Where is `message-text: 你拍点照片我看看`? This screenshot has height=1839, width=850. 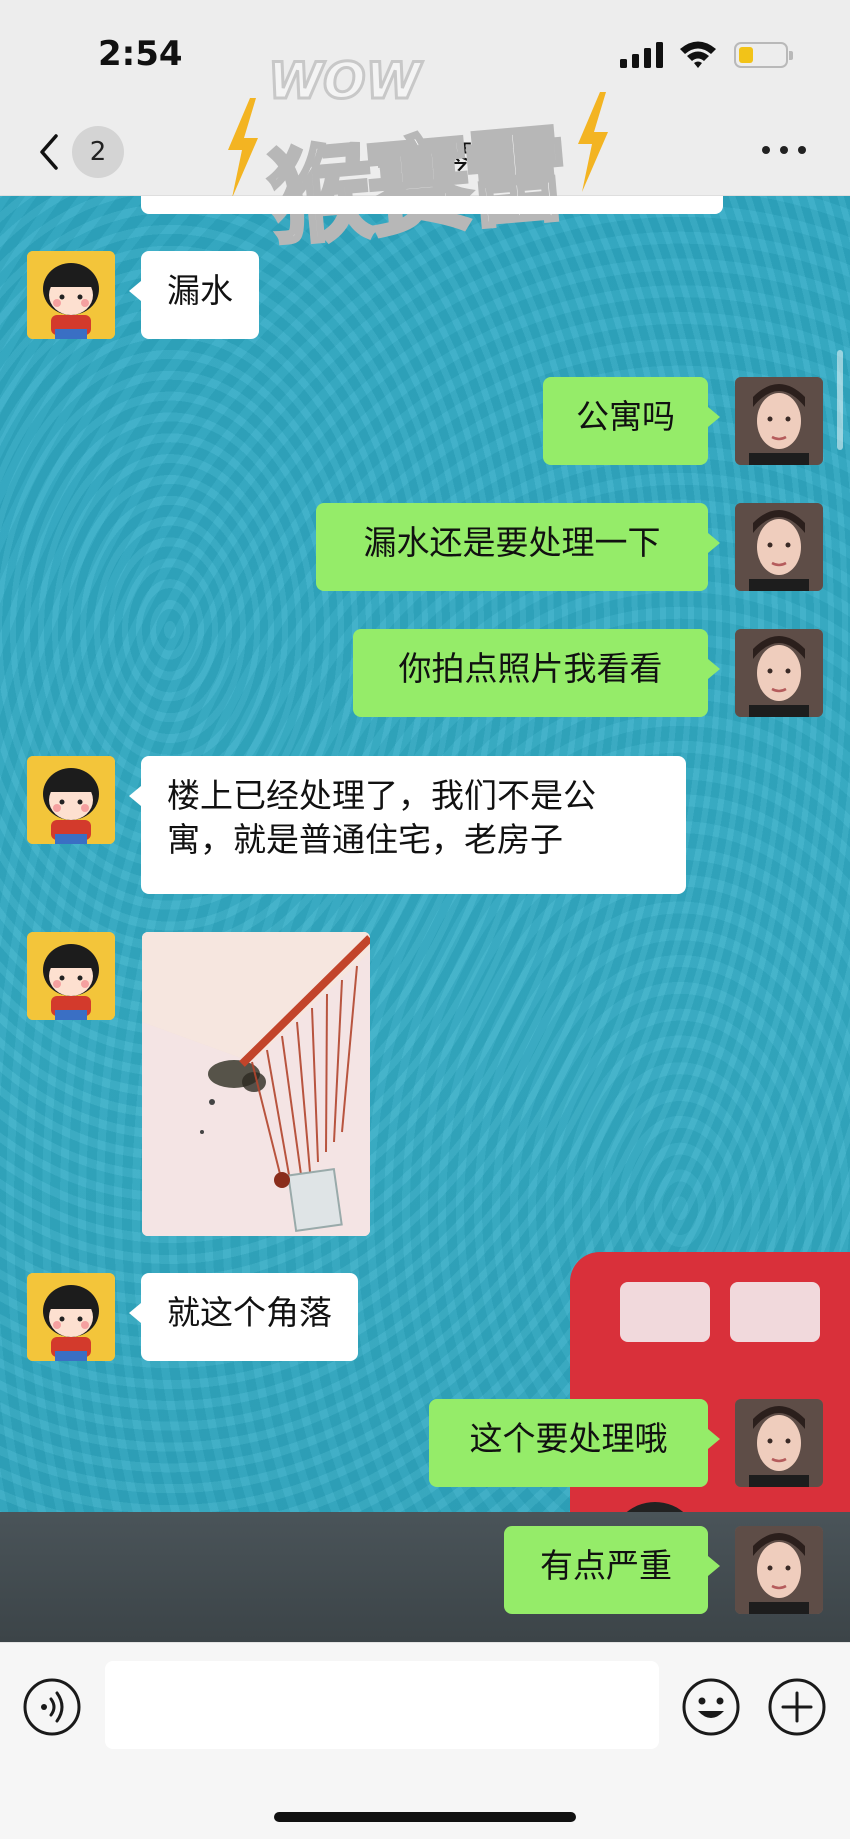 message-text: 你拍点照片我看看 is located at coordinates (530, 668).